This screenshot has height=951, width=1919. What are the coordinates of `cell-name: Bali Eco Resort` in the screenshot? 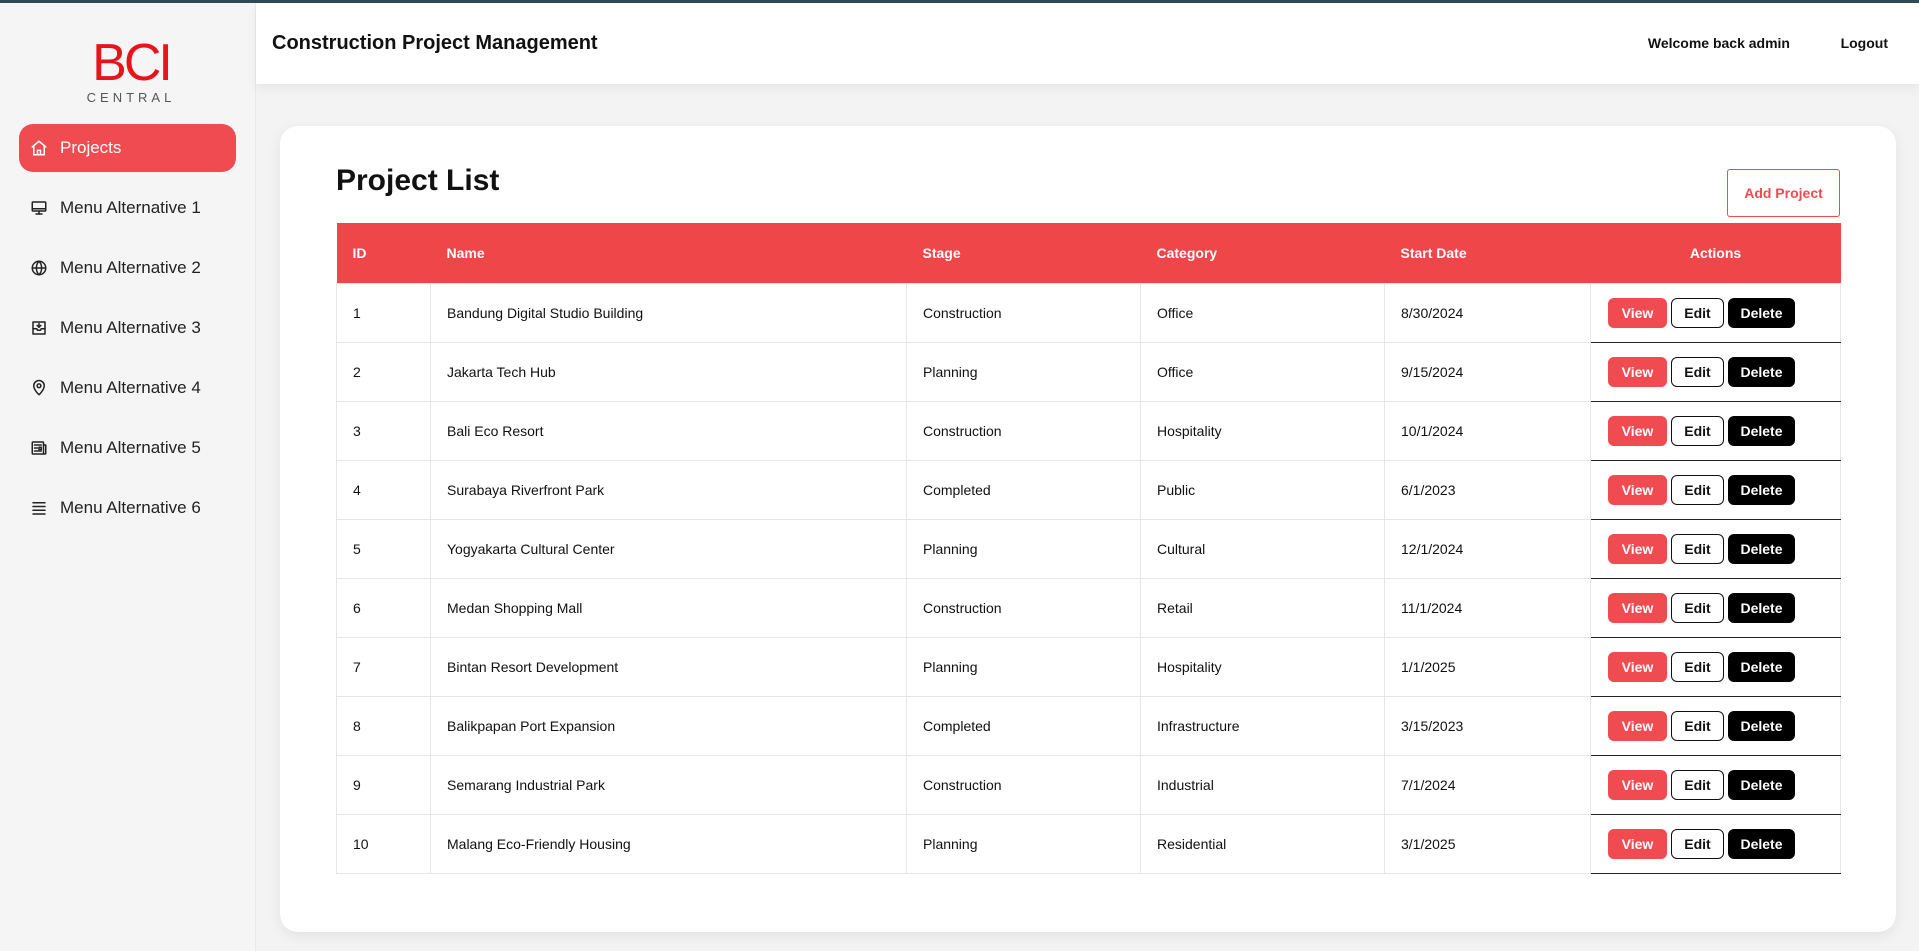 It's located at (668, 430).